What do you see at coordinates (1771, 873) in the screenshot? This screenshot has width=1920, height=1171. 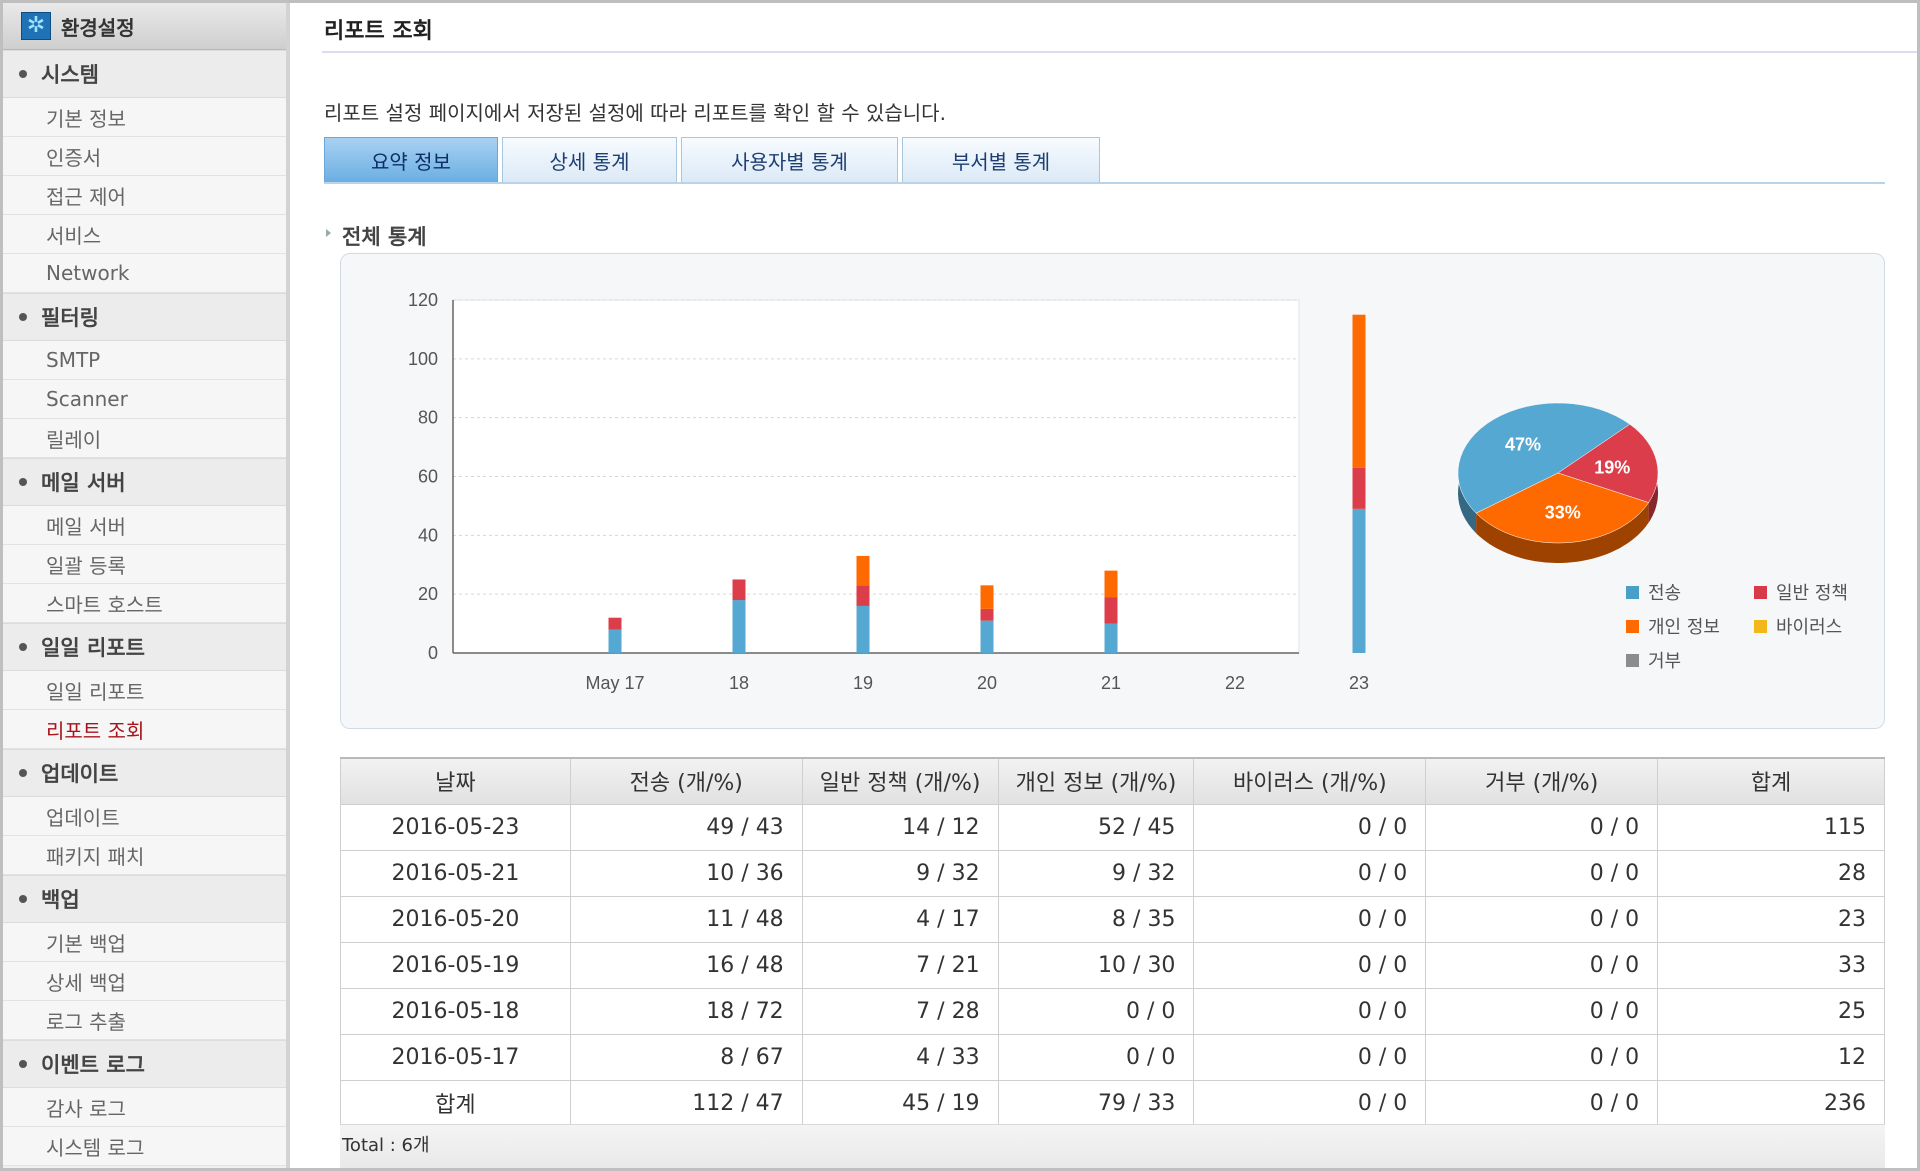 I see `table-cell: 28` at bounding box center [1771, 873].